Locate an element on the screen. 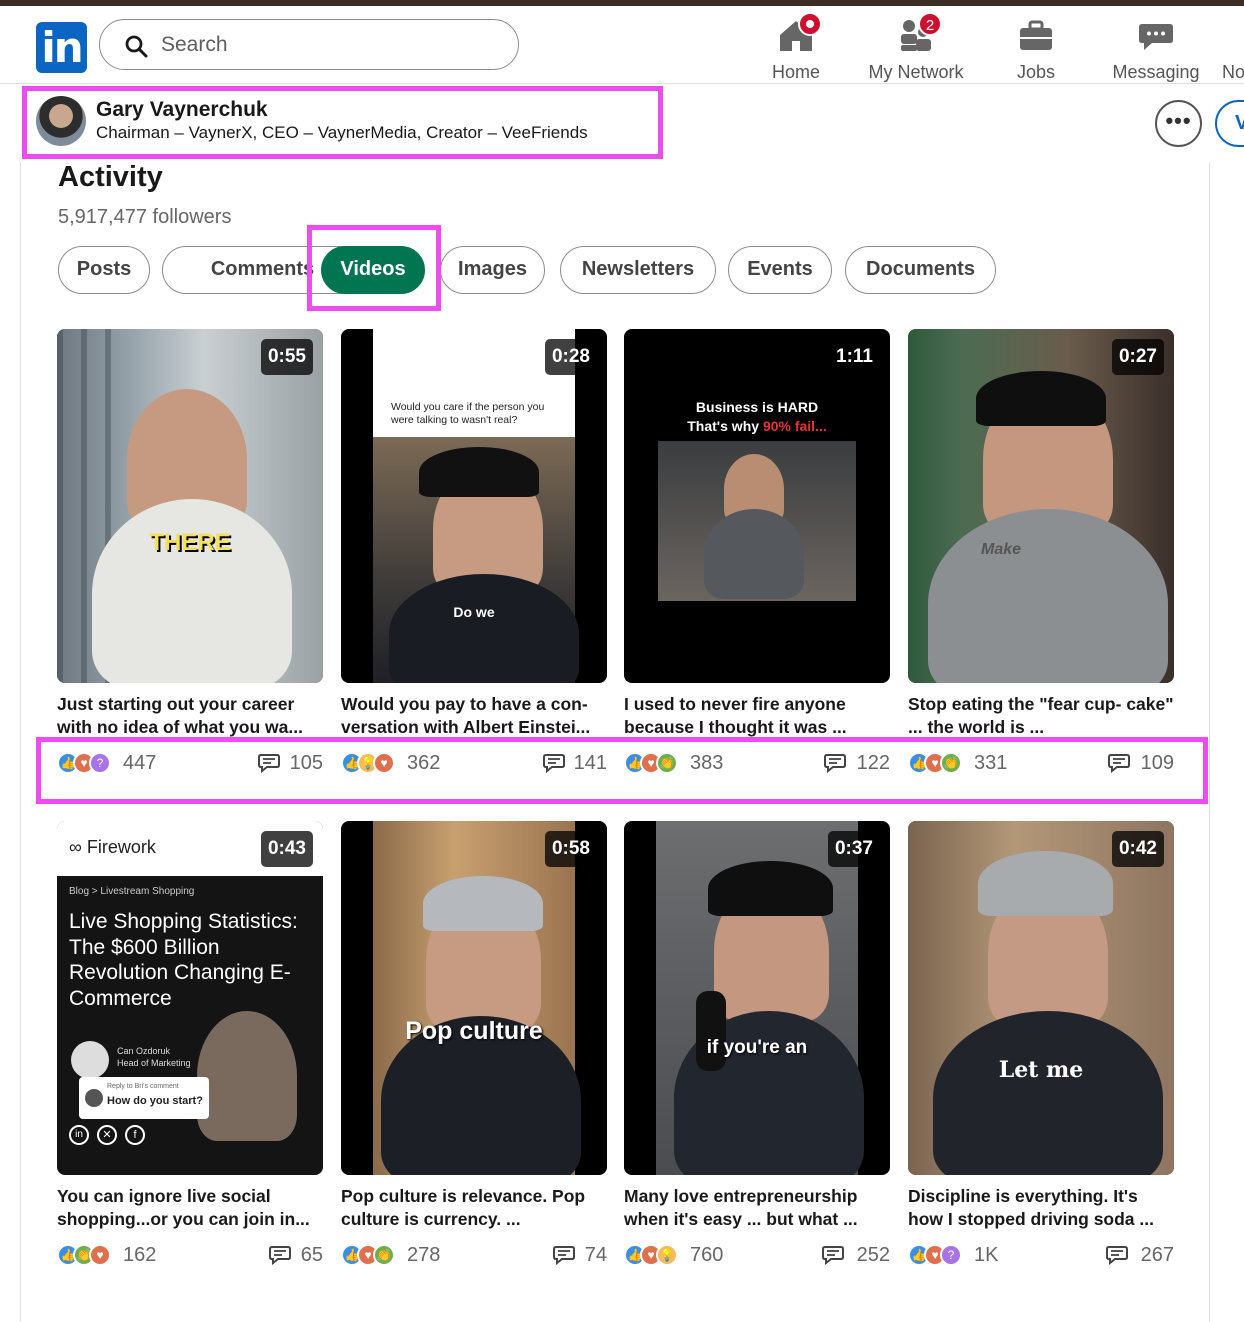  video-overlay-text: THERE is located at coordinates (190, 542).